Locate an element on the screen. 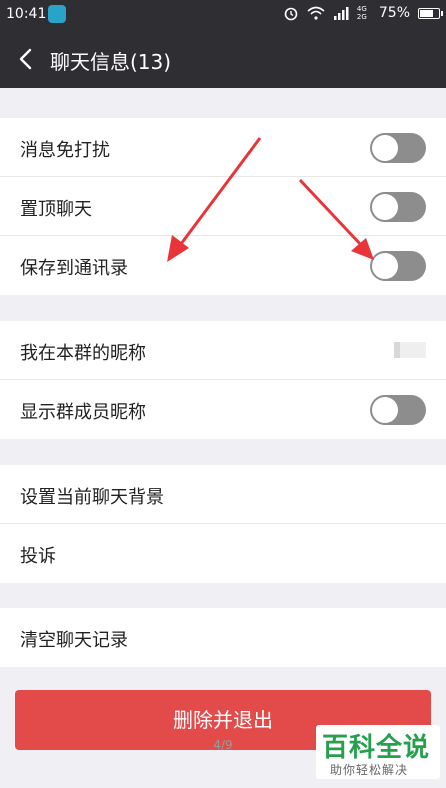 Image resolution: width=446 pixels, height=788 pixels. title-bar: 聊天信息(13) is located at coordinates (223, 59).